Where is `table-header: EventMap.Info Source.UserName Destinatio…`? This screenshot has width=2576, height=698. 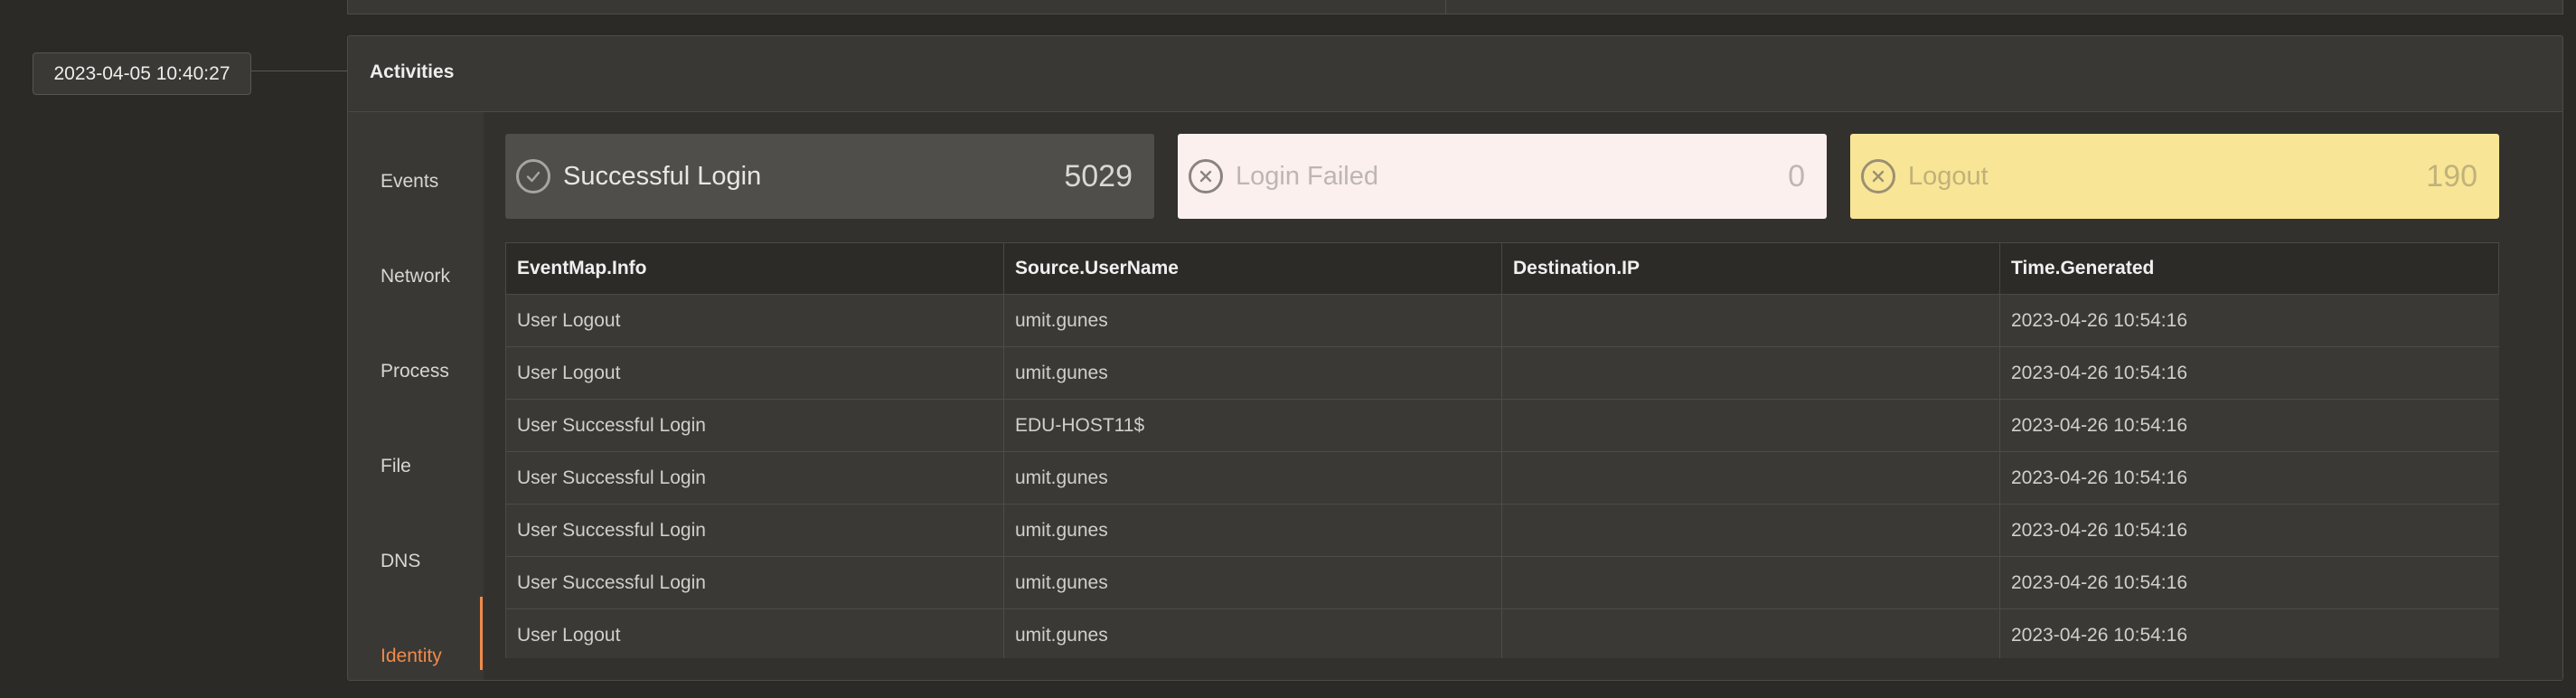
table-header: EventMap.Info Source.UserName Destinatio… is located at coordinates (1502, 268).